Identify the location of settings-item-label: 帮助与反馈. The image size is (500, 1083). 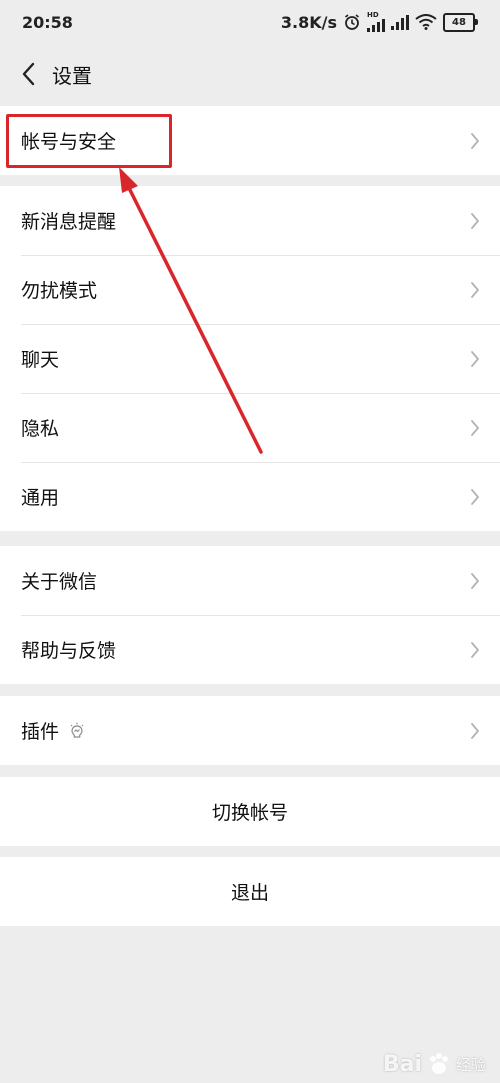
(69, 651).